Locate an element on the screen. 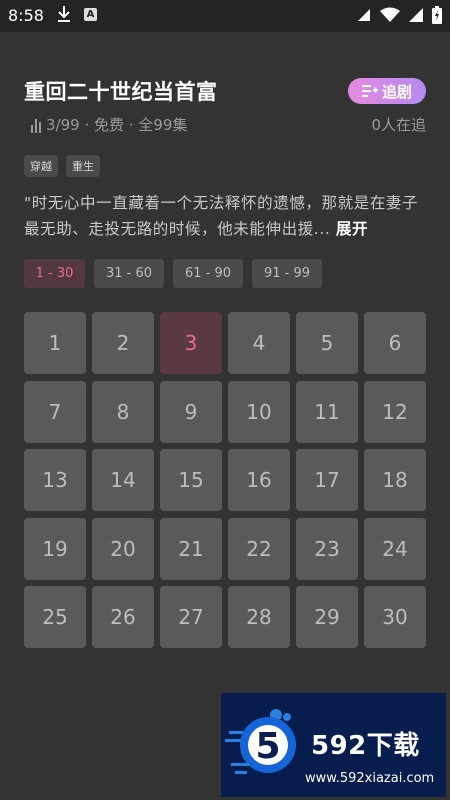 The width and height of the screenshot is (450, 800). signal-dot-icon is located at coordinates (364, 15).